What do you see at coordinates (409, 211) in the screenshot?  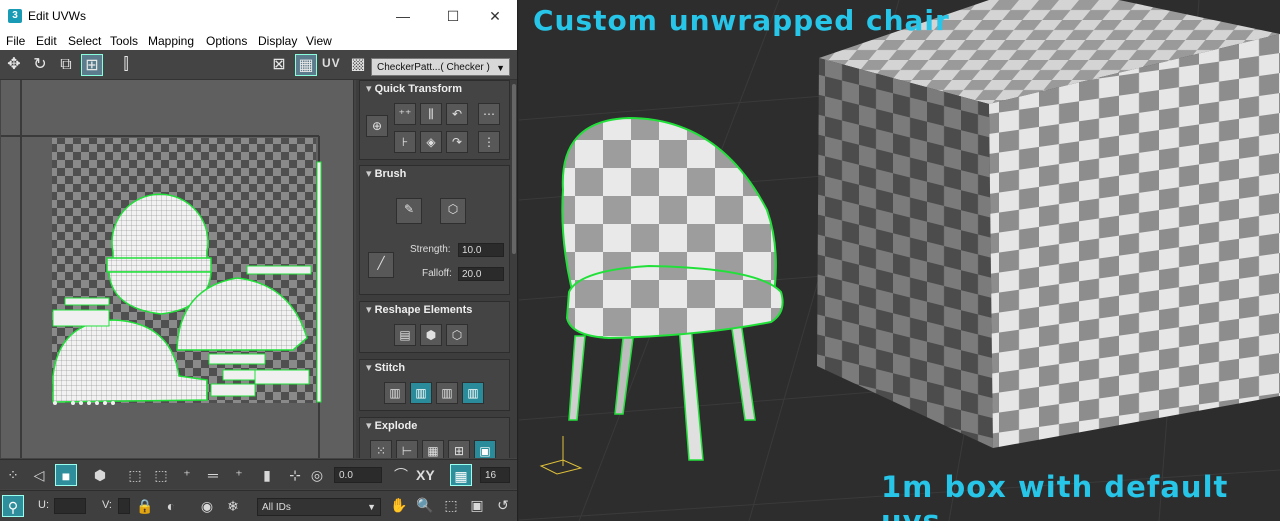 I see `paint-brush-icon: ✎` at bounding box center [409, 211].